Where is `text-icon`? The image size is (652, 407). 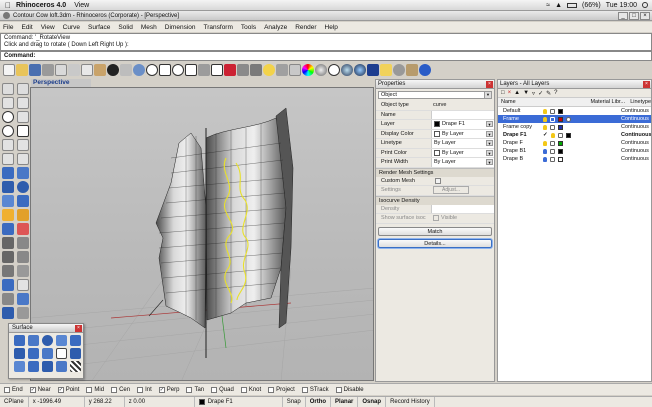
text-icon is located at coordinates (23, 285).